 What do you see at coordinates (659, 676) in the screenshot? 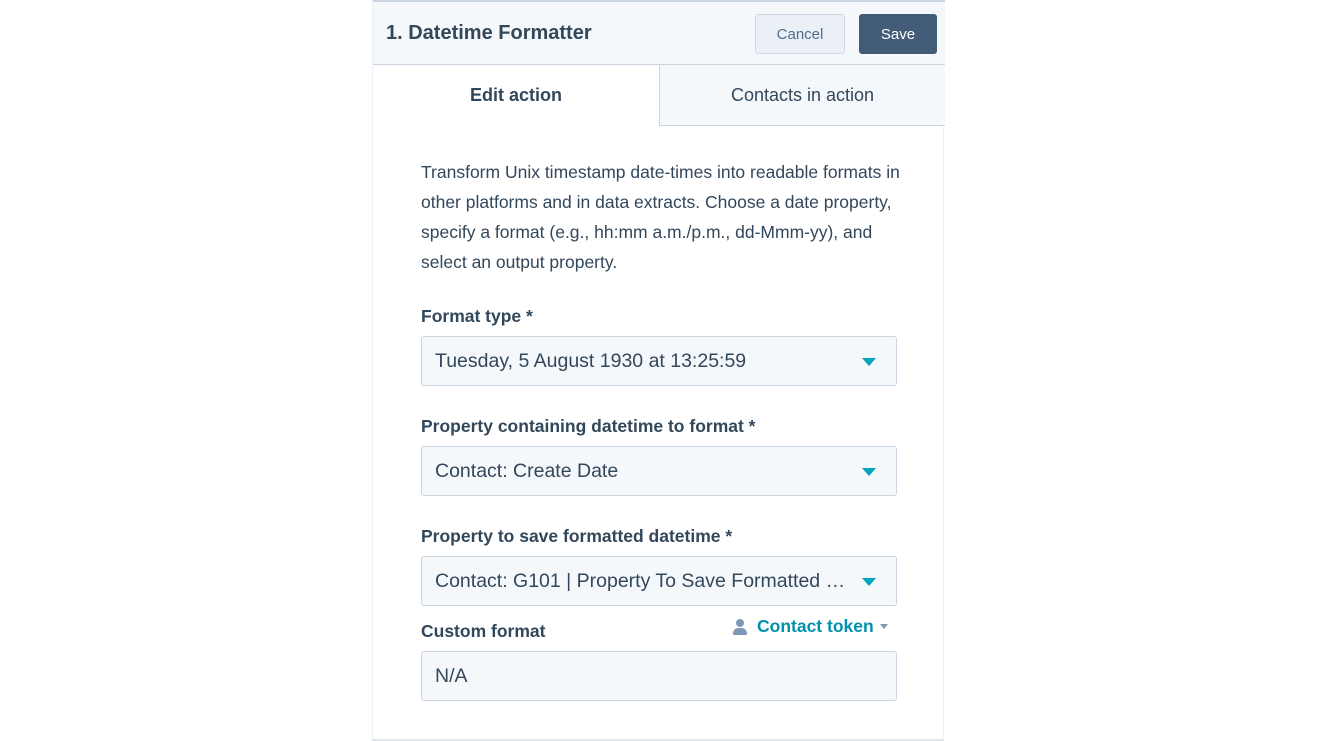
I see `custom-format-input` at bounding box center [659, 676].